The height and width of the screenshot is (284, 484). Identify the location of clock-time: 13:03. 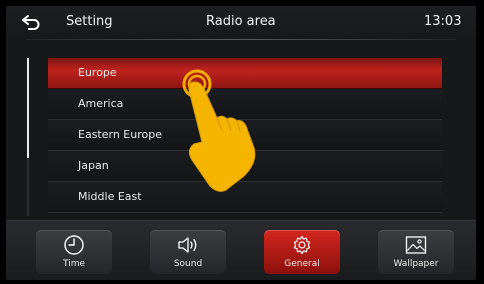
(443, 21).